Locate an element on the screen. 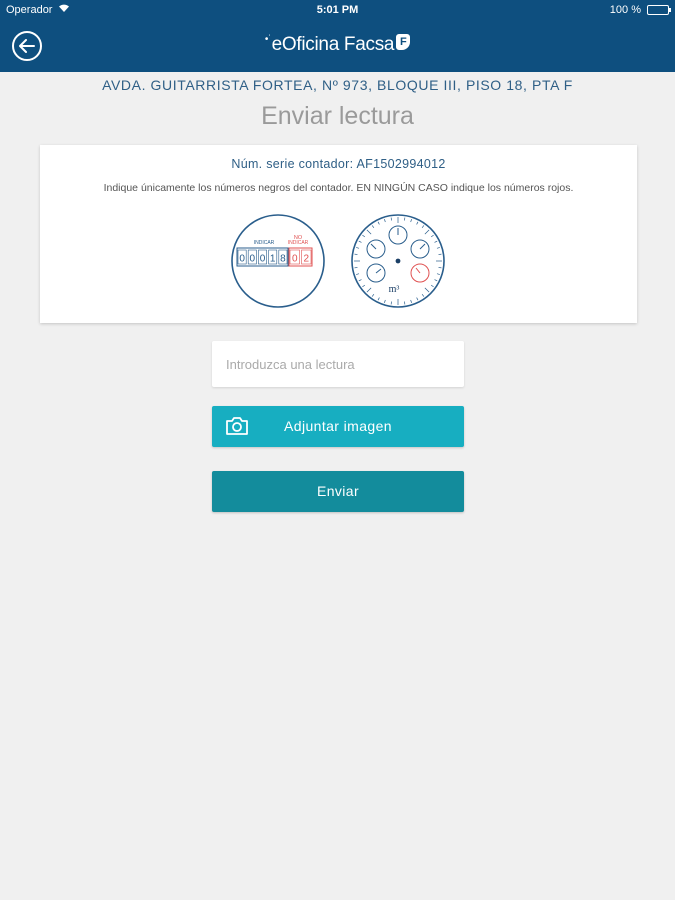 This screenshot has height=900, width=675. digital-meter-illustration: INDICAR NO INDICAR 0001802 is located at coordinates (278, 261).